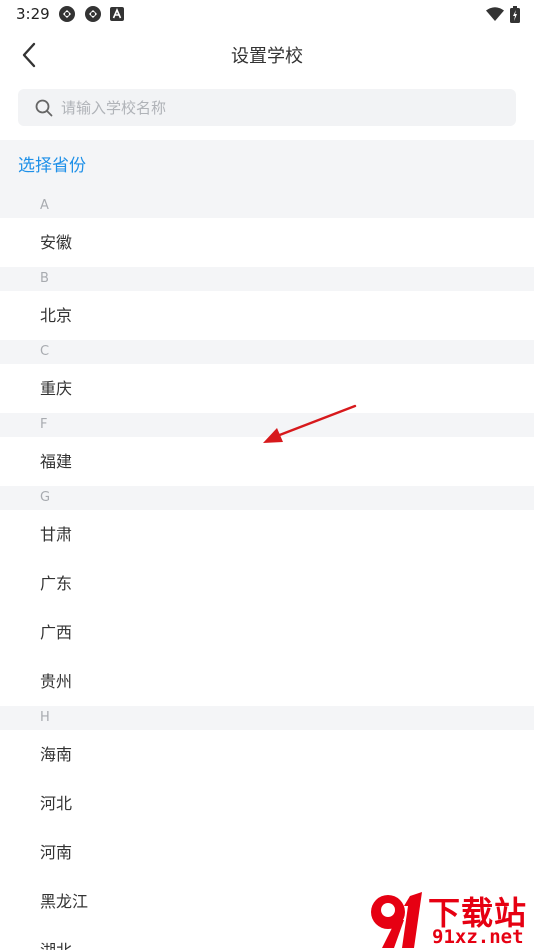 The width and height of the screenshot is (534, 950). Describe the element at coordinates (267, 315) in the screenshot. I see `province-item: 北京` at that location.